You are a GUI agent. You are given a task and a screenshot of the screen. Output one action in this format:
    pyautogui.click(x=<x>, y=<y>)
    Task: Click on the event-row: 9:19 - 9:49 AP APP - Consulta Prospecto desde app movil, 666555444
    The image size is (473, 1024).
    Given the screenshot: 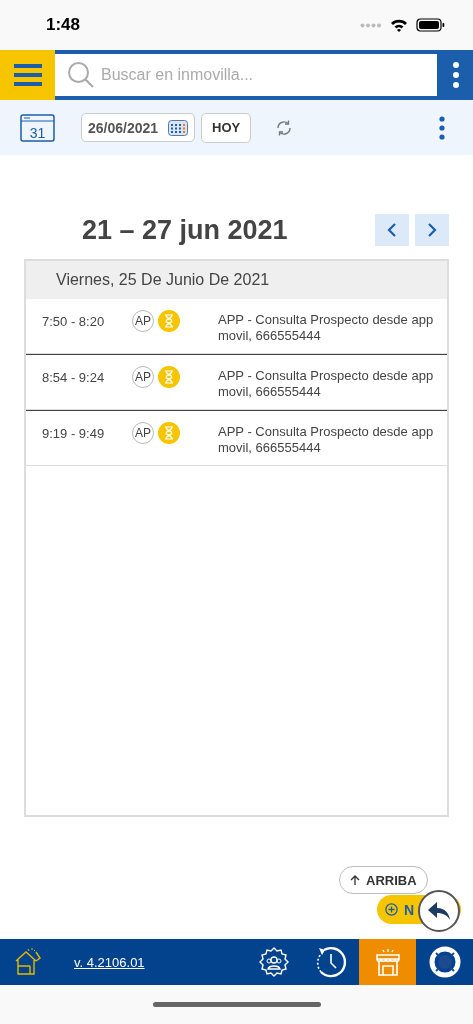 What is the action you would take?
    pyautogui.click(x=236, y=438)
    